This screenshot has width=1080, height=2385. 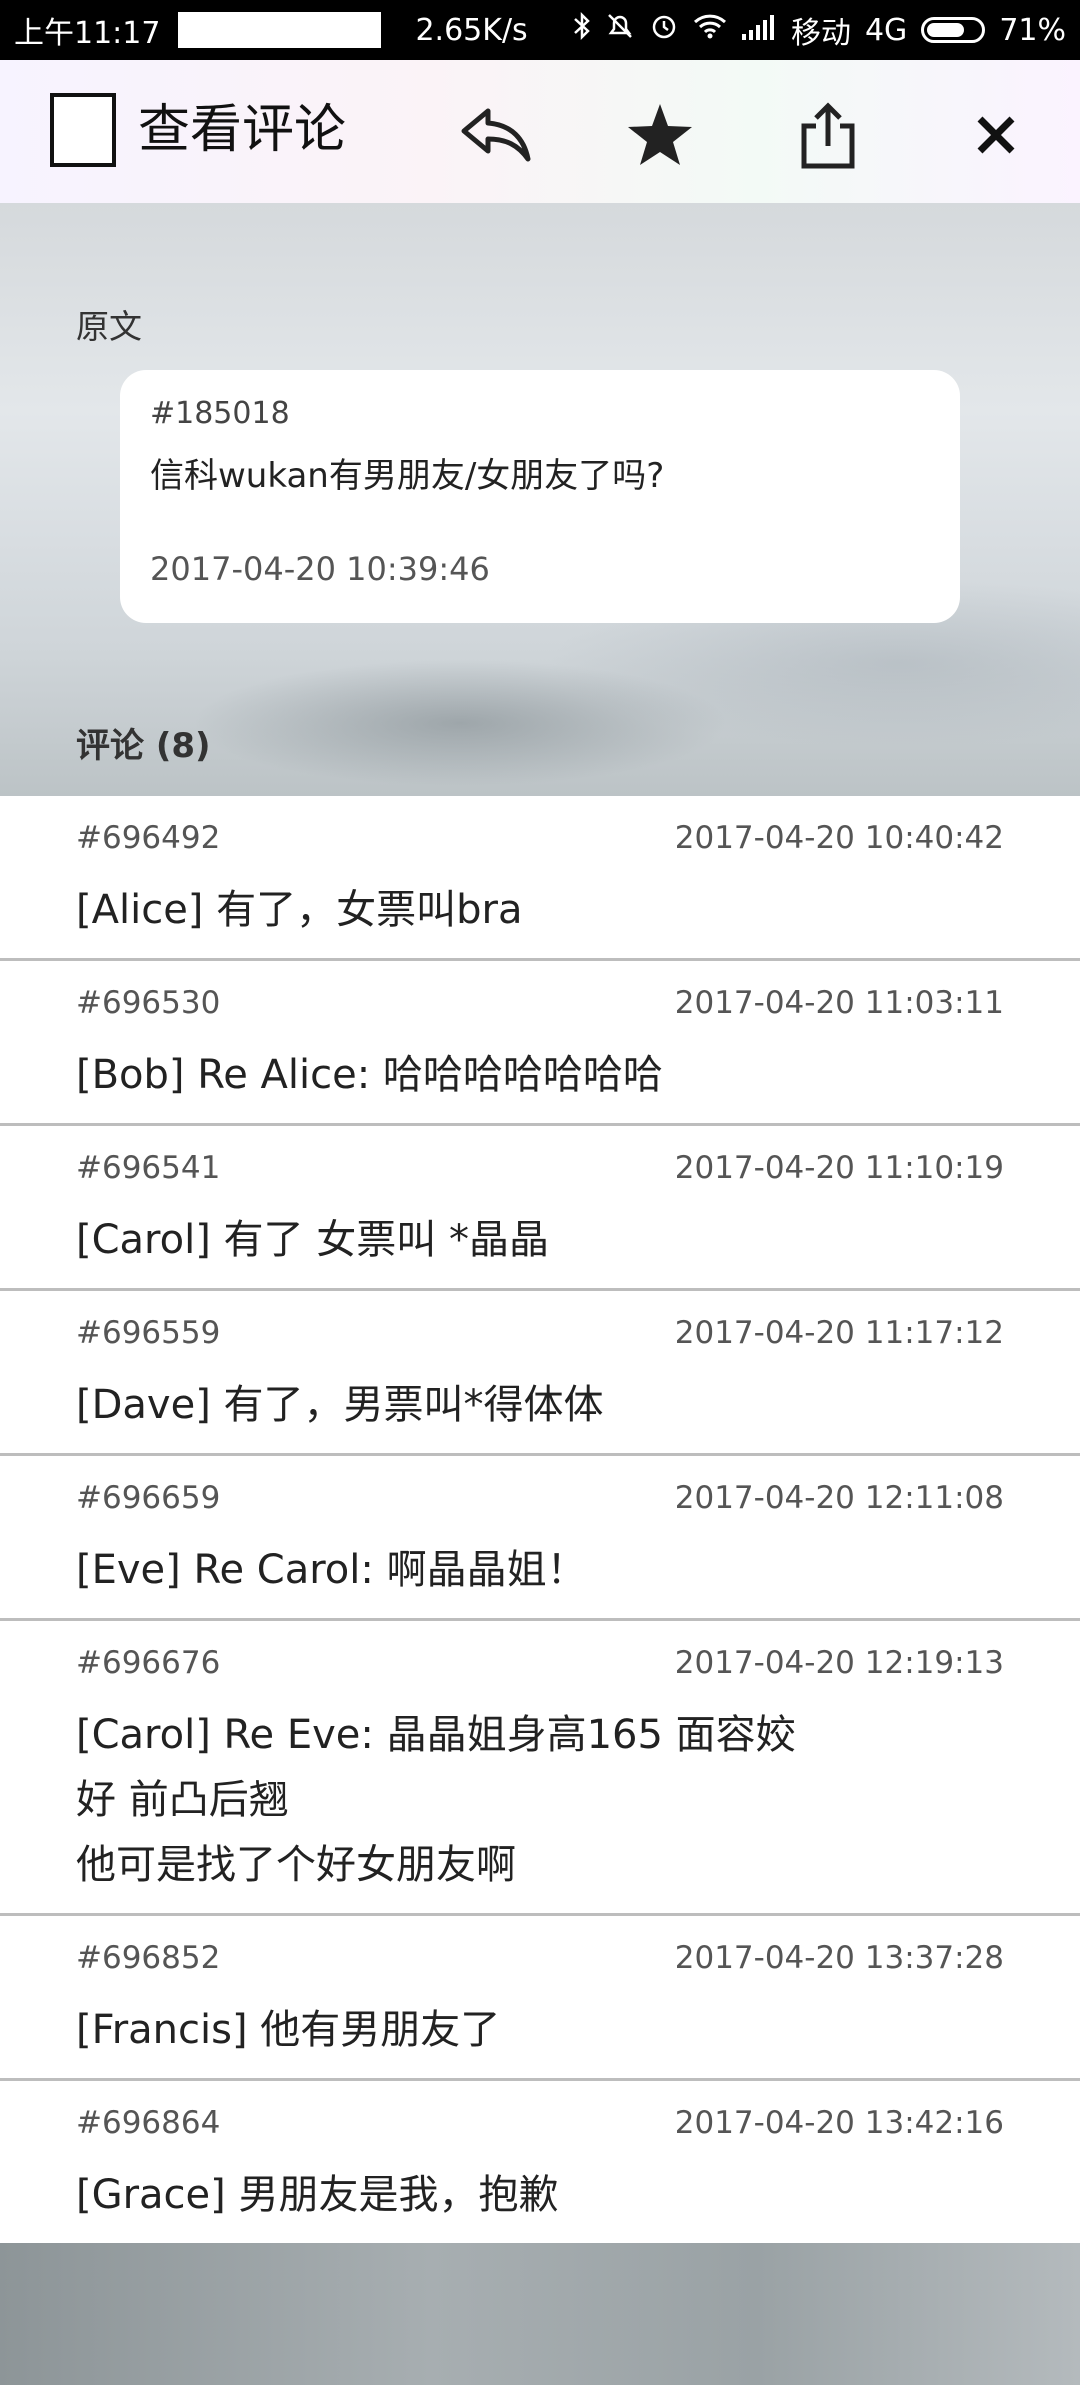 What do you see at coordinates (83, 130) in the screenshot?
I see `checkbox-icon` at bounding box center [83, 130].